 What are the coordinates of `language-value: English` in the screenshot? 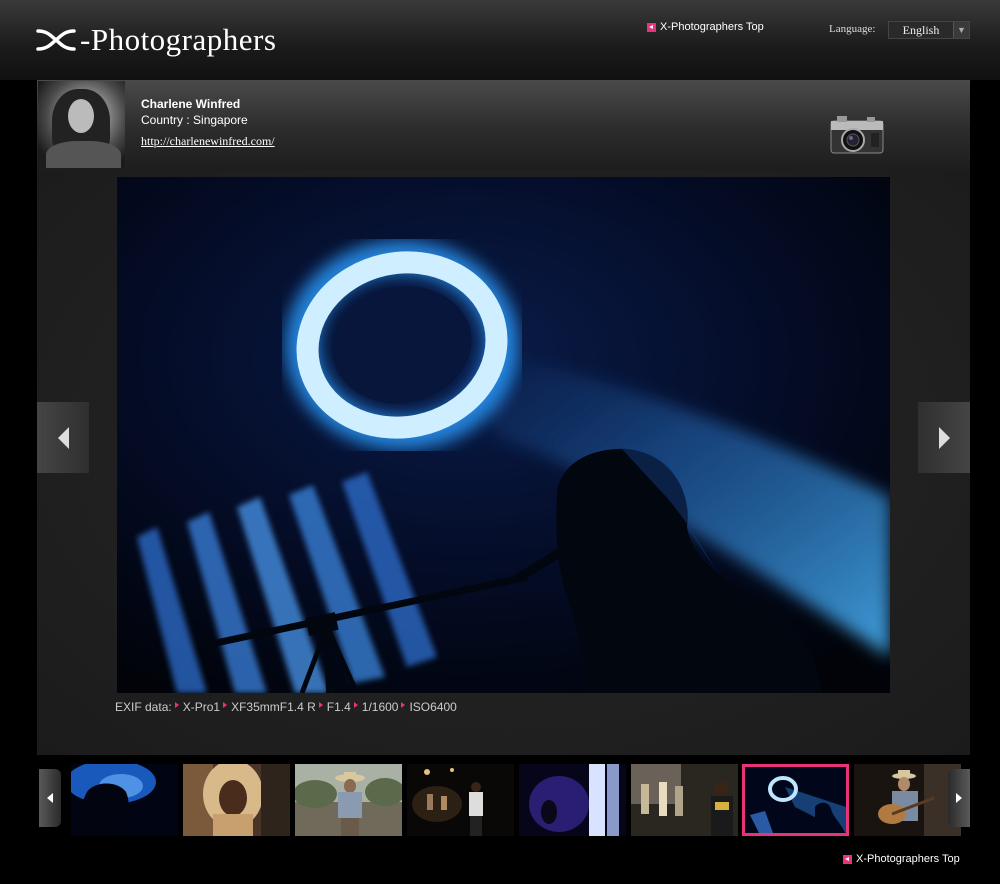 It's located at (921, 29).